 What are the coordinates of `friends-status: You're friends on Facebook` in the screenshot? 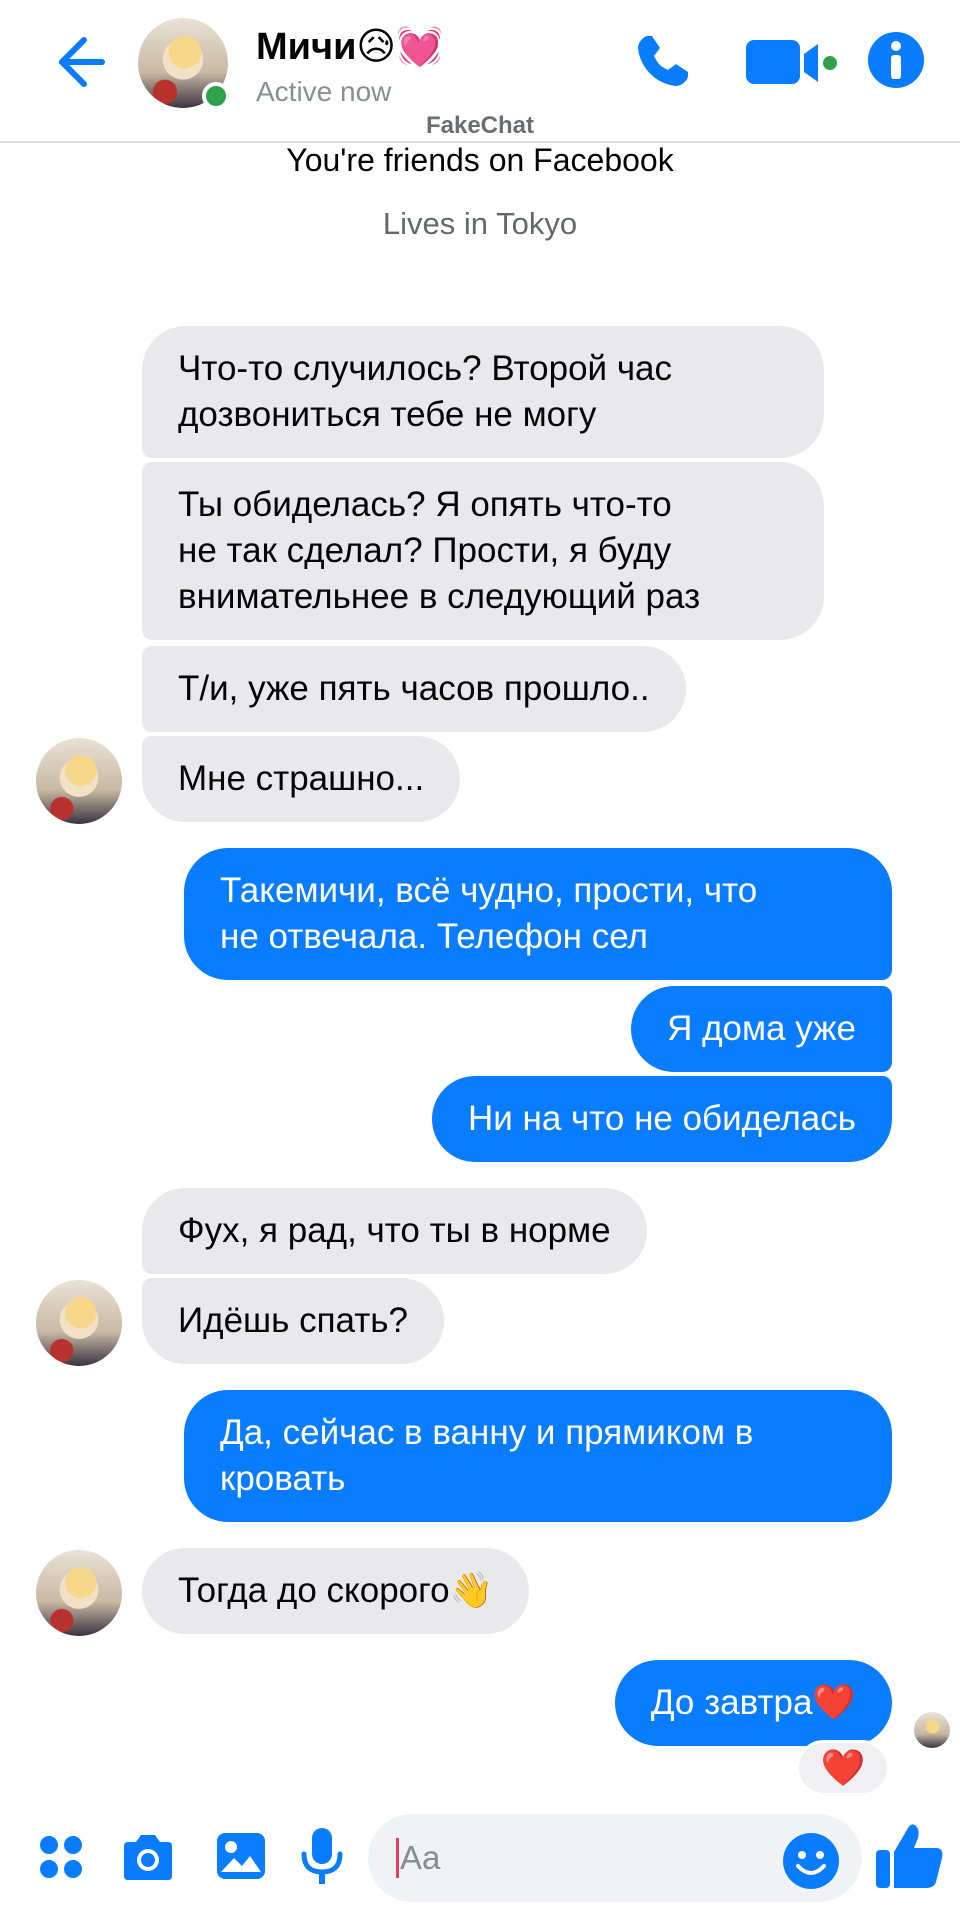 It's located at (480, 160).